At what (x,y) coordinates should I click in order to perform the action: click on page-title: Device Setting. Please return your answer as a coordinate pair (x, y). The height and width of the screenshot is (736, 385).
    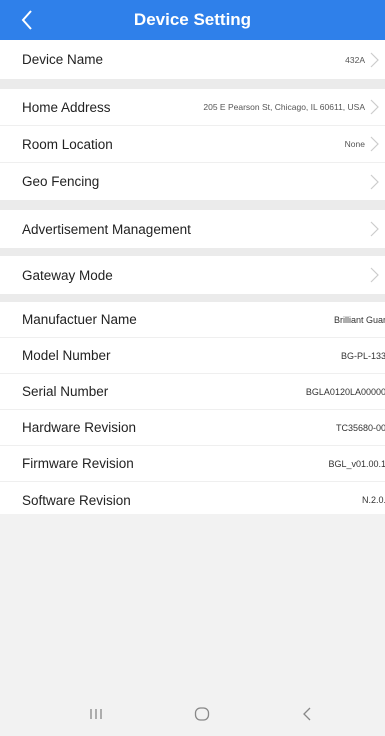
    Looking at the image, I should click on (192, 19).